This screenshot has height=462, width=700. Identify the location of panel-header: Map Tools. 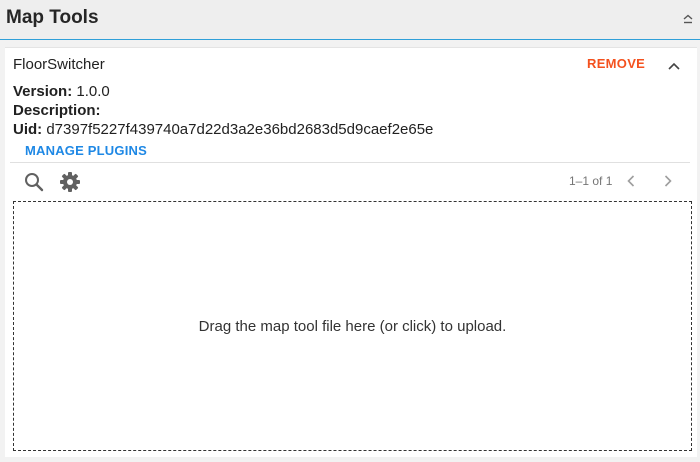
(350, 20).